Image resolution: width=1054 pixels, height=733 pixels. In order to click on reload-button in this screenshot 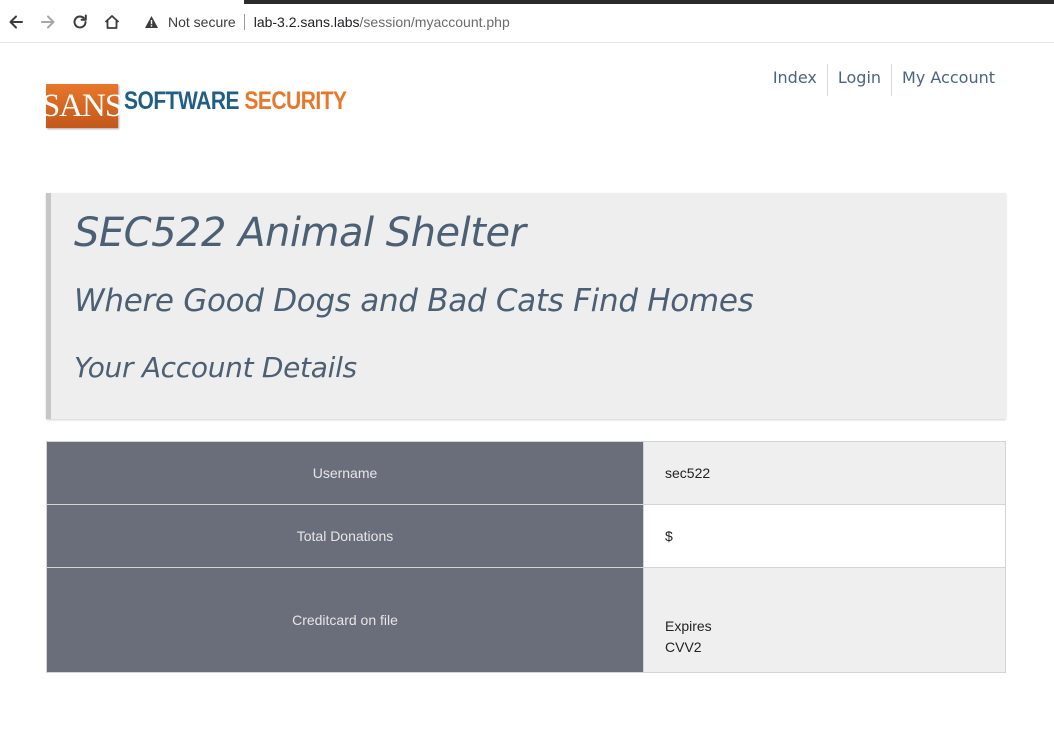, I will do `click(80, 22)`.